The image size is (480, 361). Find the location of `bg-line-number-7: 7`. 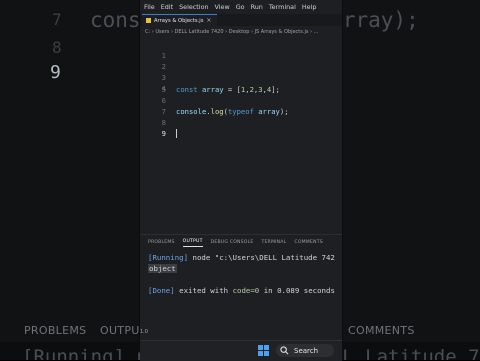

bg-line-number-7: 7 is located at coordinates (57, 19).